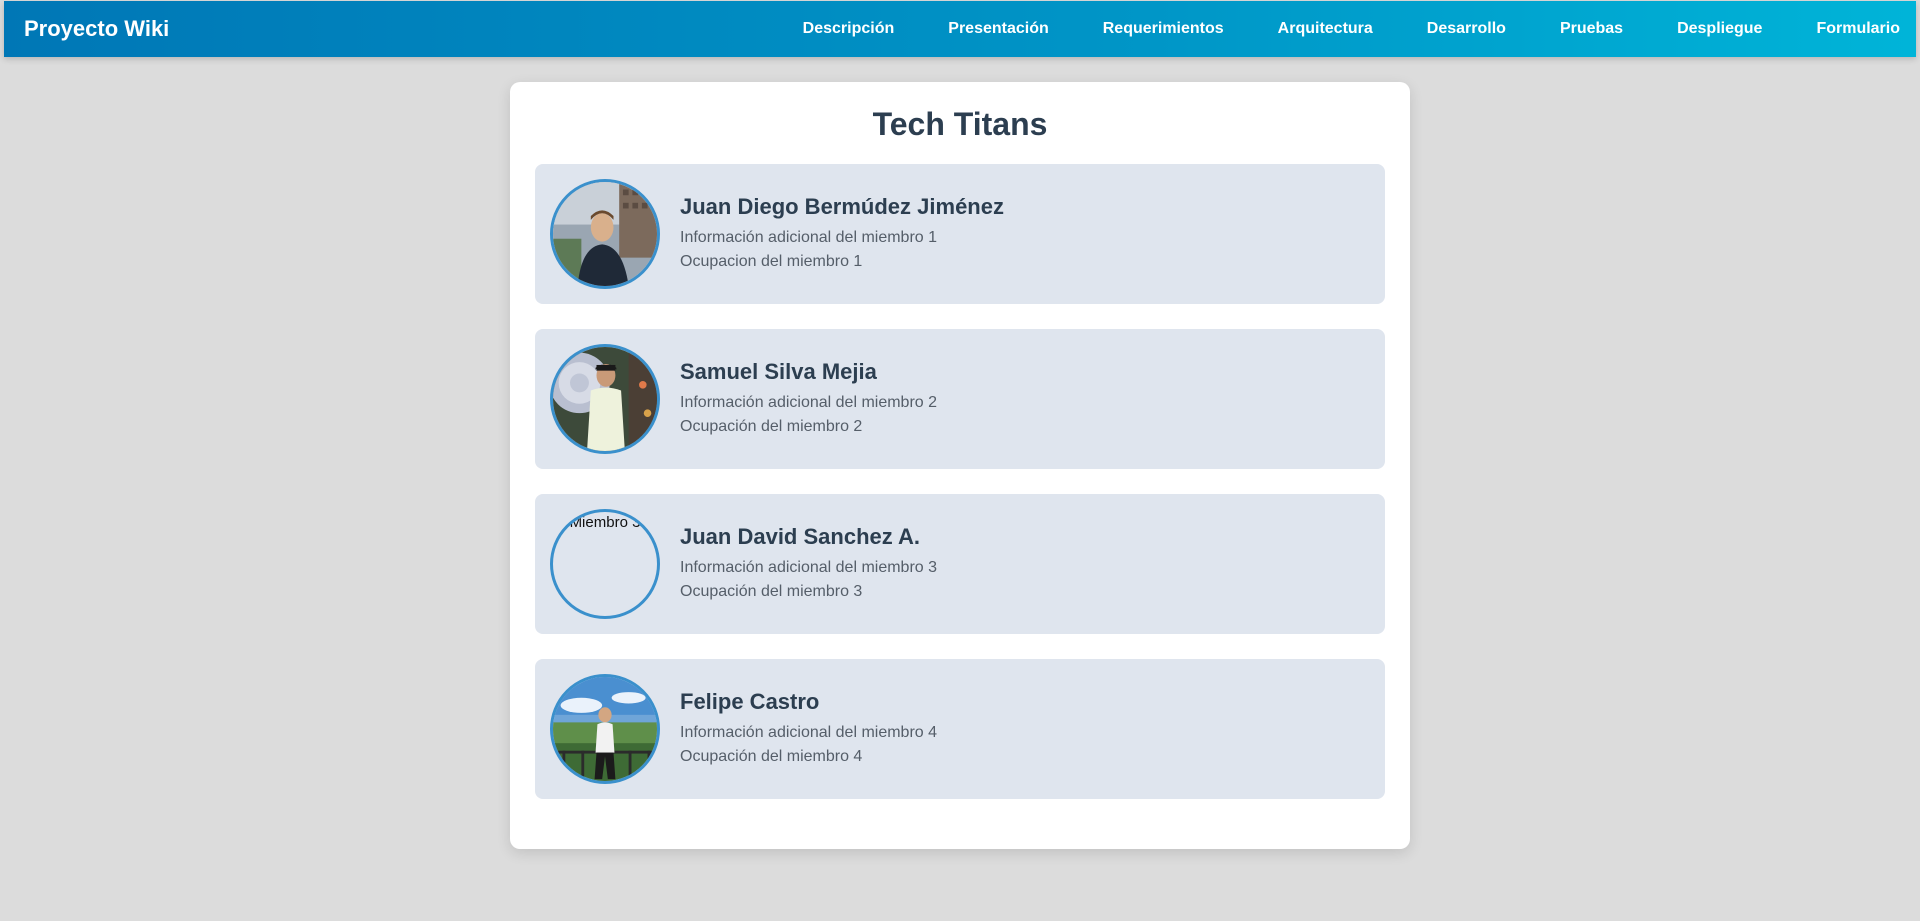 This screenshot has height=921, width=1920. What do you see at coordinates (1466, 29) in the screenshot?
I see `nav-link-desarrollo: Desarrollo` at bounding box center [1466, 29].